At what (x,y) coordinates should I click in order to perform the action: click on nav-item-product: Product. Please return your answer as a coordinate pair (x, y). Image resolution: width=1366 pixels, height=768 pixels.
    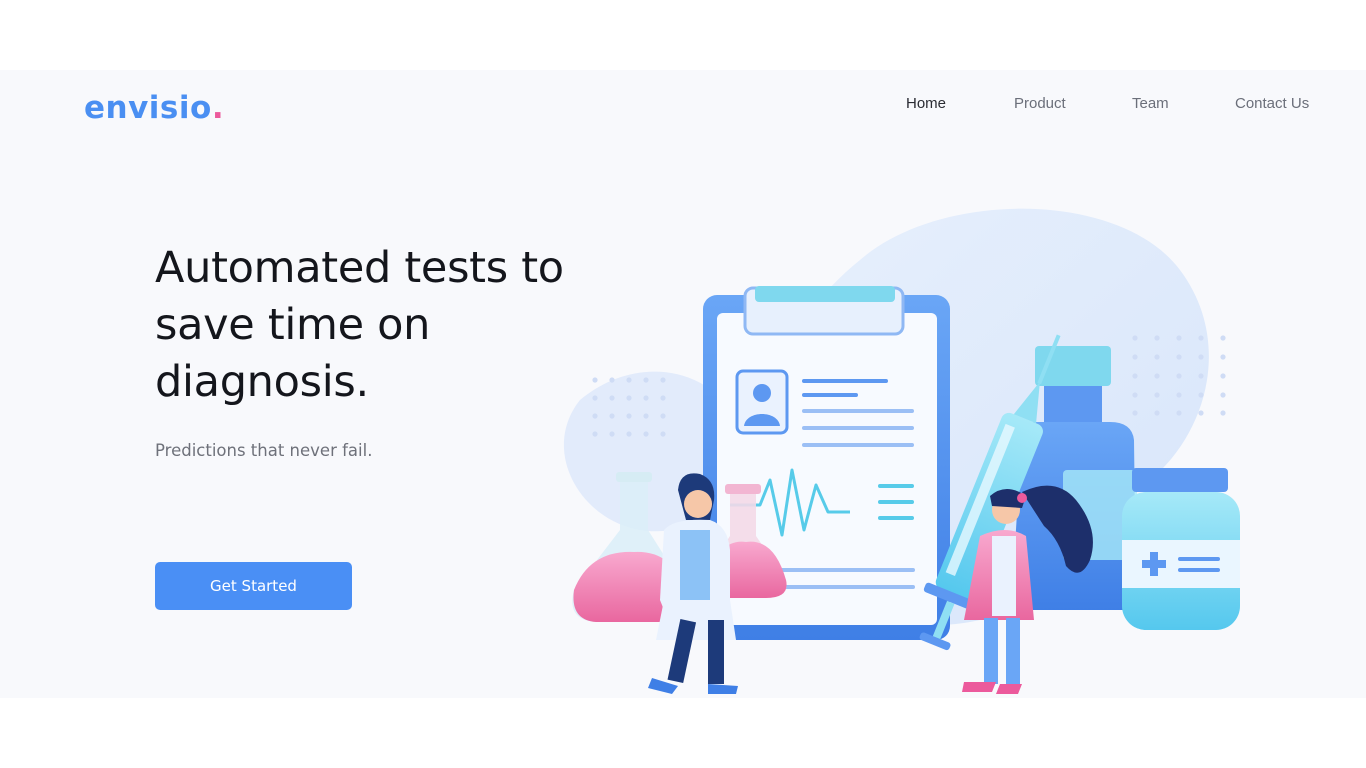
    Looking at the image, I should click on (1040, 104).